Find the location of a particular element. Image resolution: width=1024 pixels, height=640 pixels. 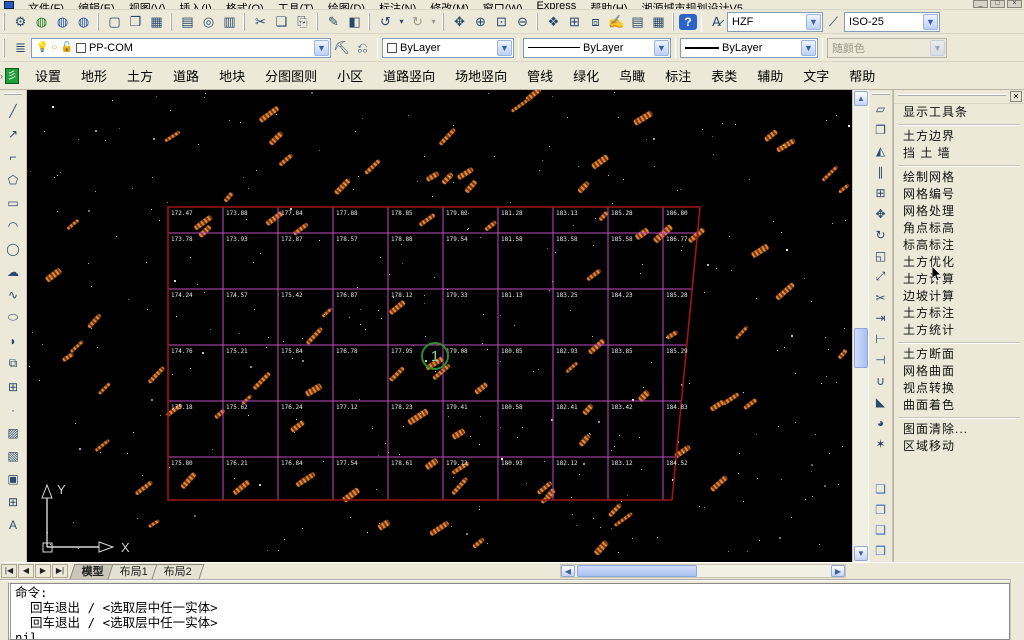

palette-item-土方标注: 土方标注 is located at coordinates (959, 313).